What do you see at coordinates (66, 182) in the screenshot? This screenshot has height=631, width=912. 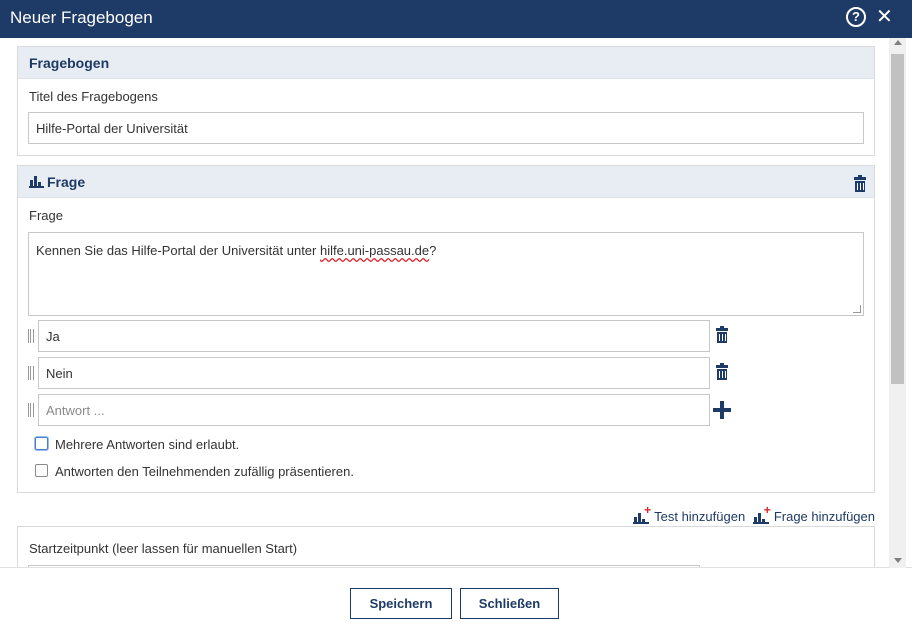 I see `question-heading-label: Frage` at bounding box center [66, 182].